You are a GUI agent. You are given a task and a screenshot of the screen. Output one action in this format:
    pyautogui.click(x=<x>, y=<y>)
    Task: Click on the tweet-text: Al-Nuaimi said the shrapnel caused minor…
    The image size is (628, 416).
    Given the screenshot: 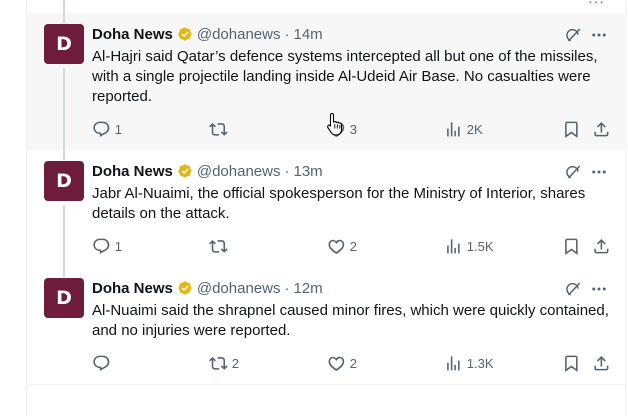 What is the action you would take?
    pyautogui.click(x=350, y=320)
    